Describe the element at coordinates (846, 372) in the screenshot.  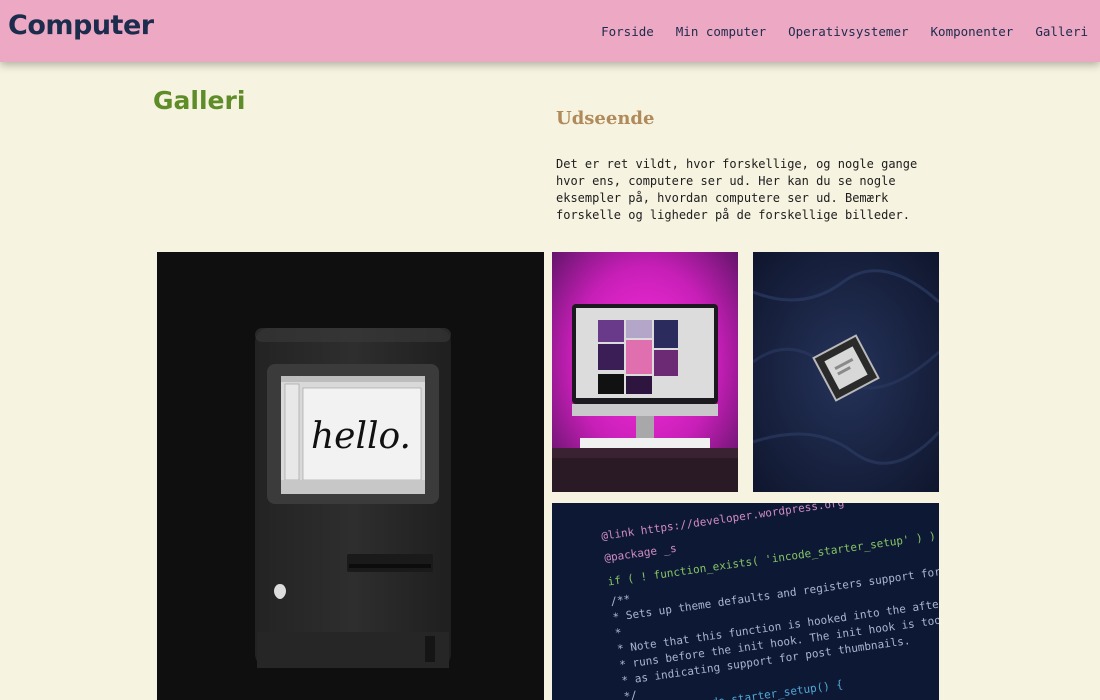
I see `gallery-photo-cpu` at that location.